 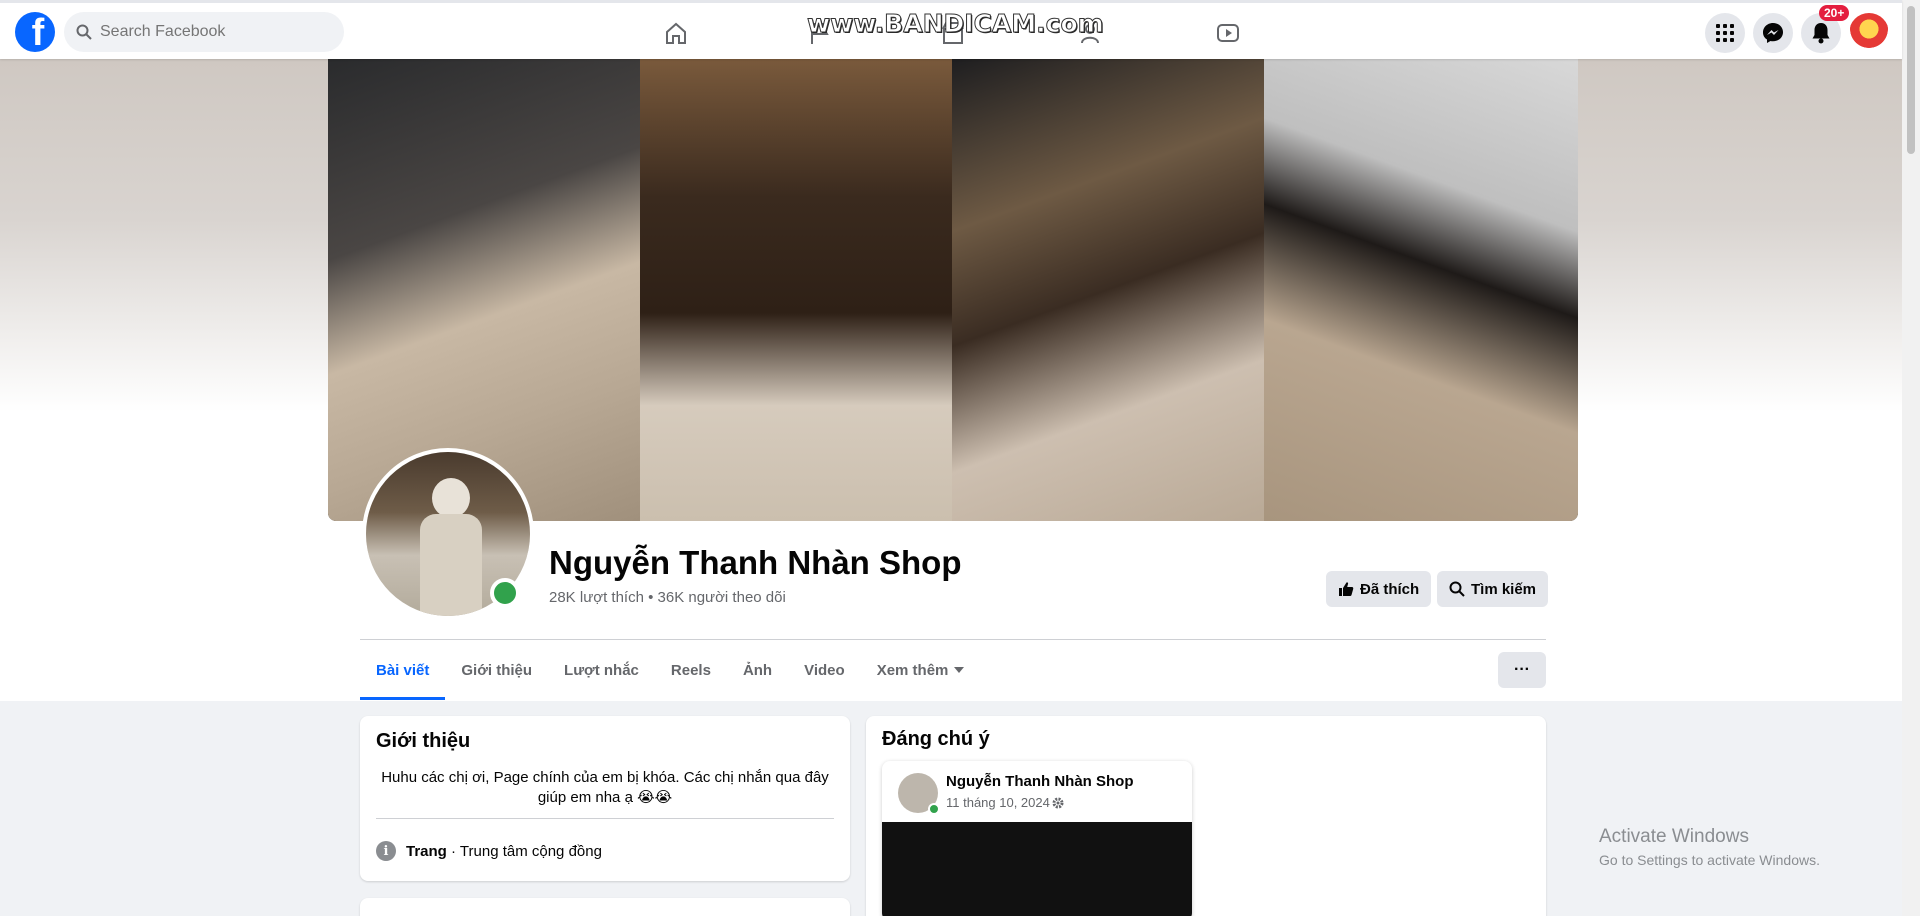 I want to click on liked-button: Đã thích, so click(x=1379, y=589).